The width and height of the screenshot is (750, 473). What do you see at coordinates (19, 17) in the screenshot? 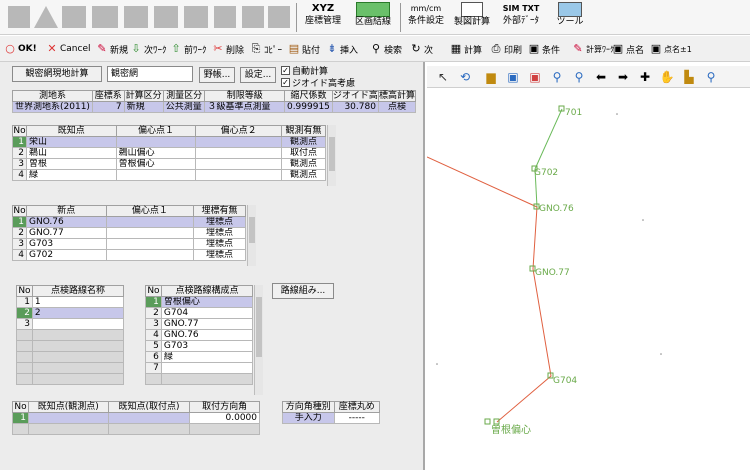
I see `square-icon` at bounding box center [19, 17].